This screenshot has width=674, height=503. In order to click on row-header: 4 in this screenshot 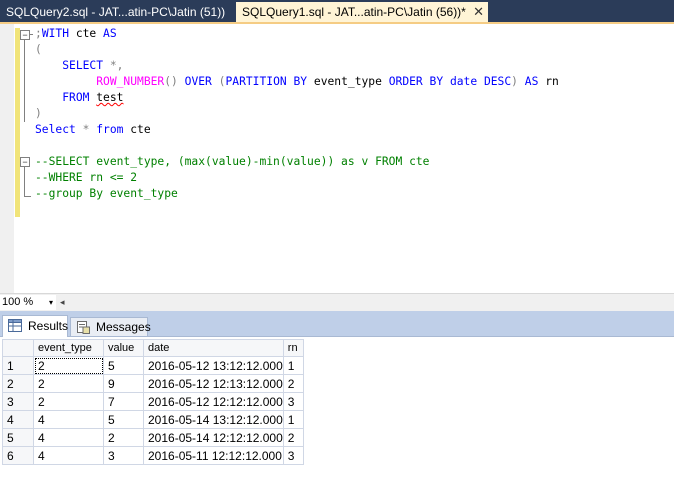, I will do `click(18, 419)`.